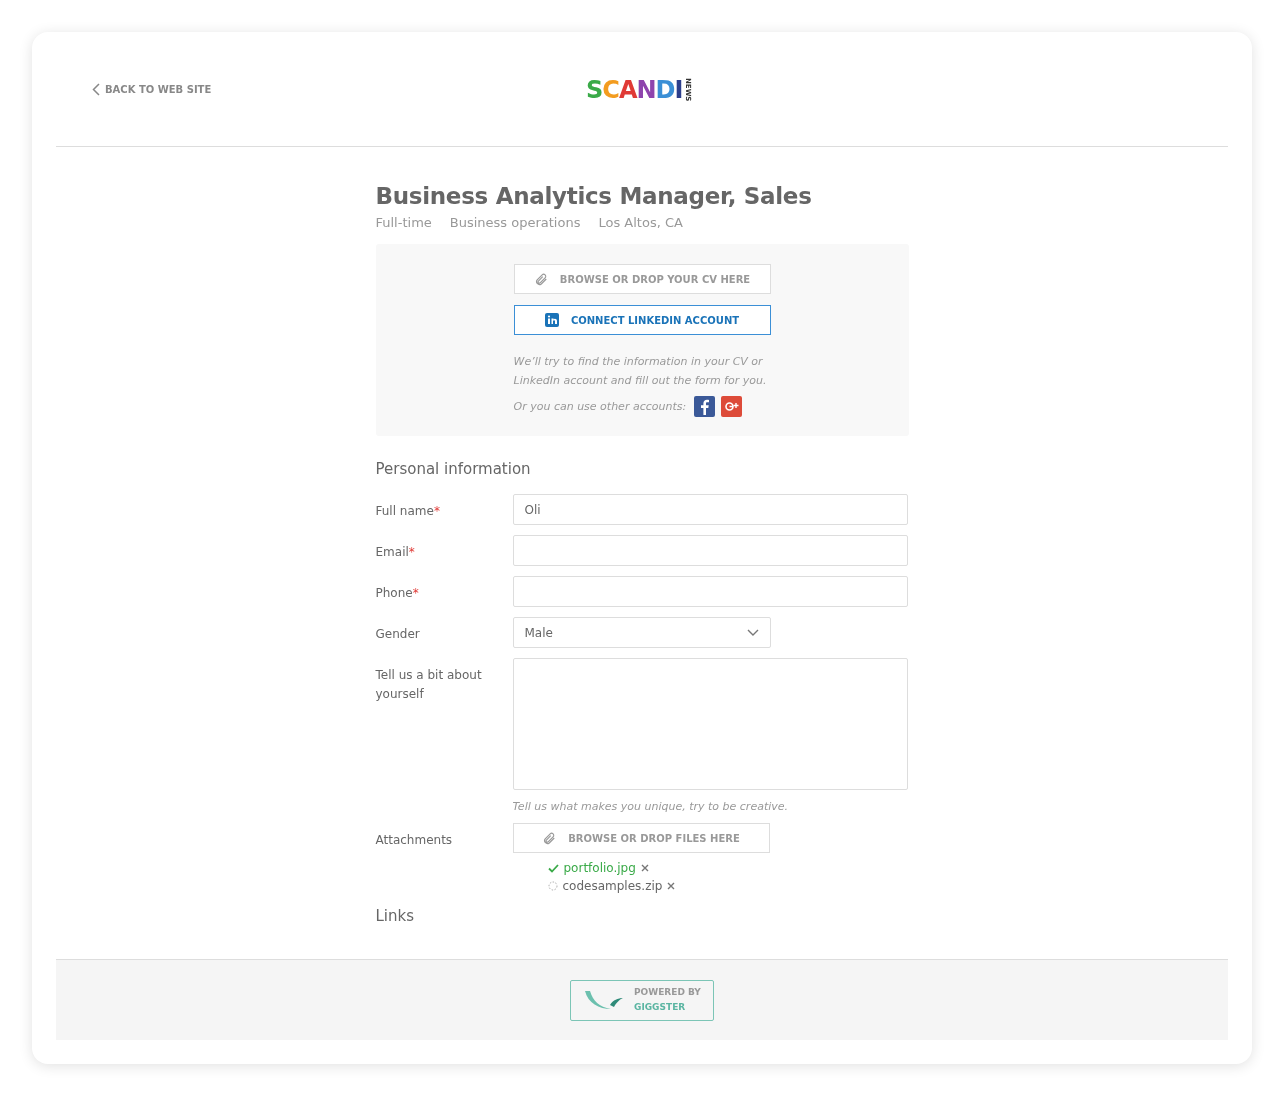 The height and width of the screenshot is (1096, 1284). What do you see at coordinates (515, 222) in the screenshot?
I see `job-meta: Business operations` at bounding box center [515, 222].